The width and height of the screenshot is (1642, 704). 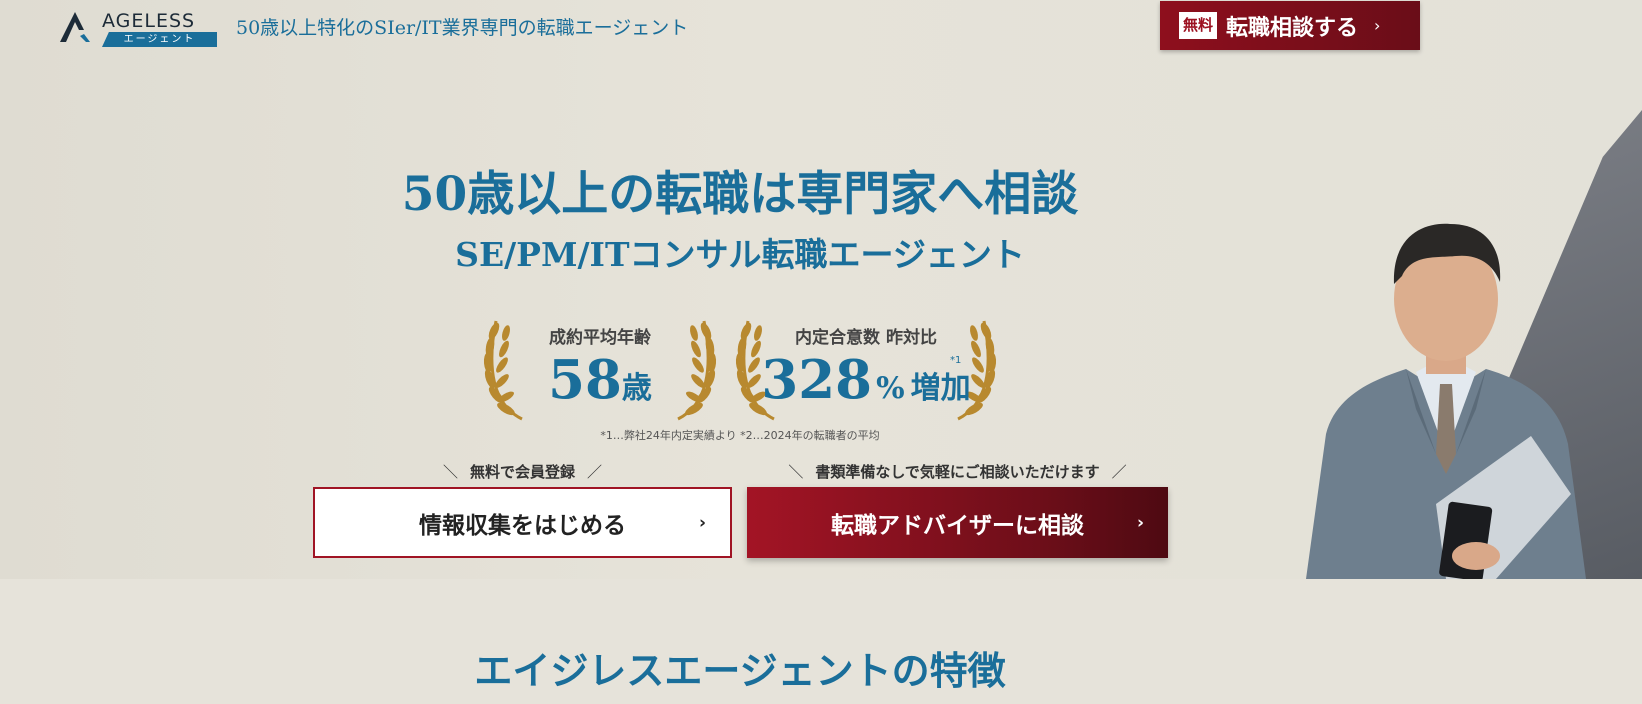 I want to click on award-number: 328, so click(x=817, y=380).